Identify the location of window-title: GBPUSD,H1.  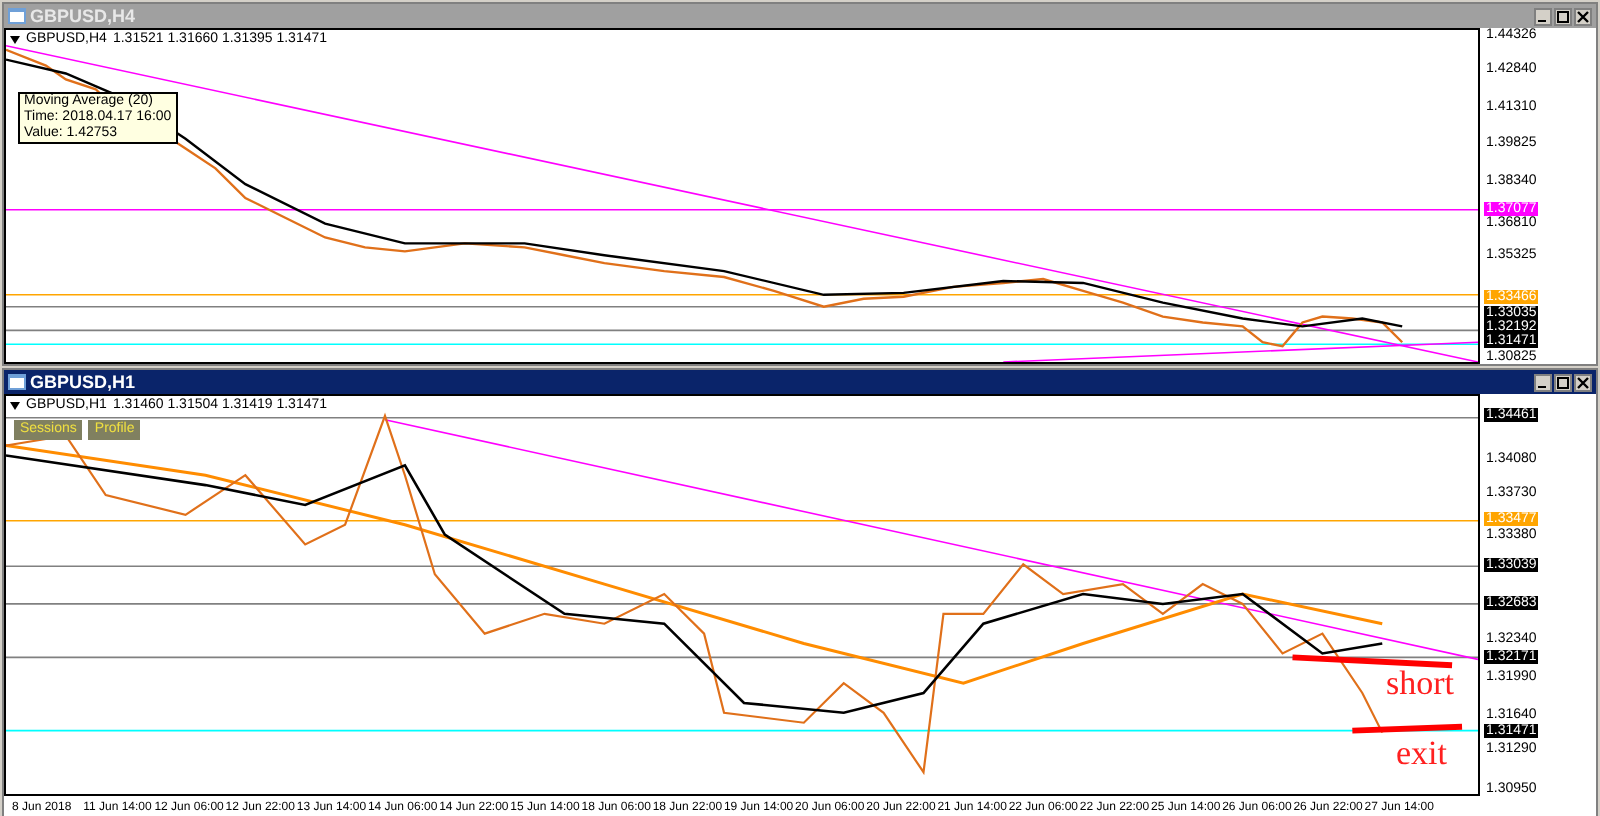
(83, 382).